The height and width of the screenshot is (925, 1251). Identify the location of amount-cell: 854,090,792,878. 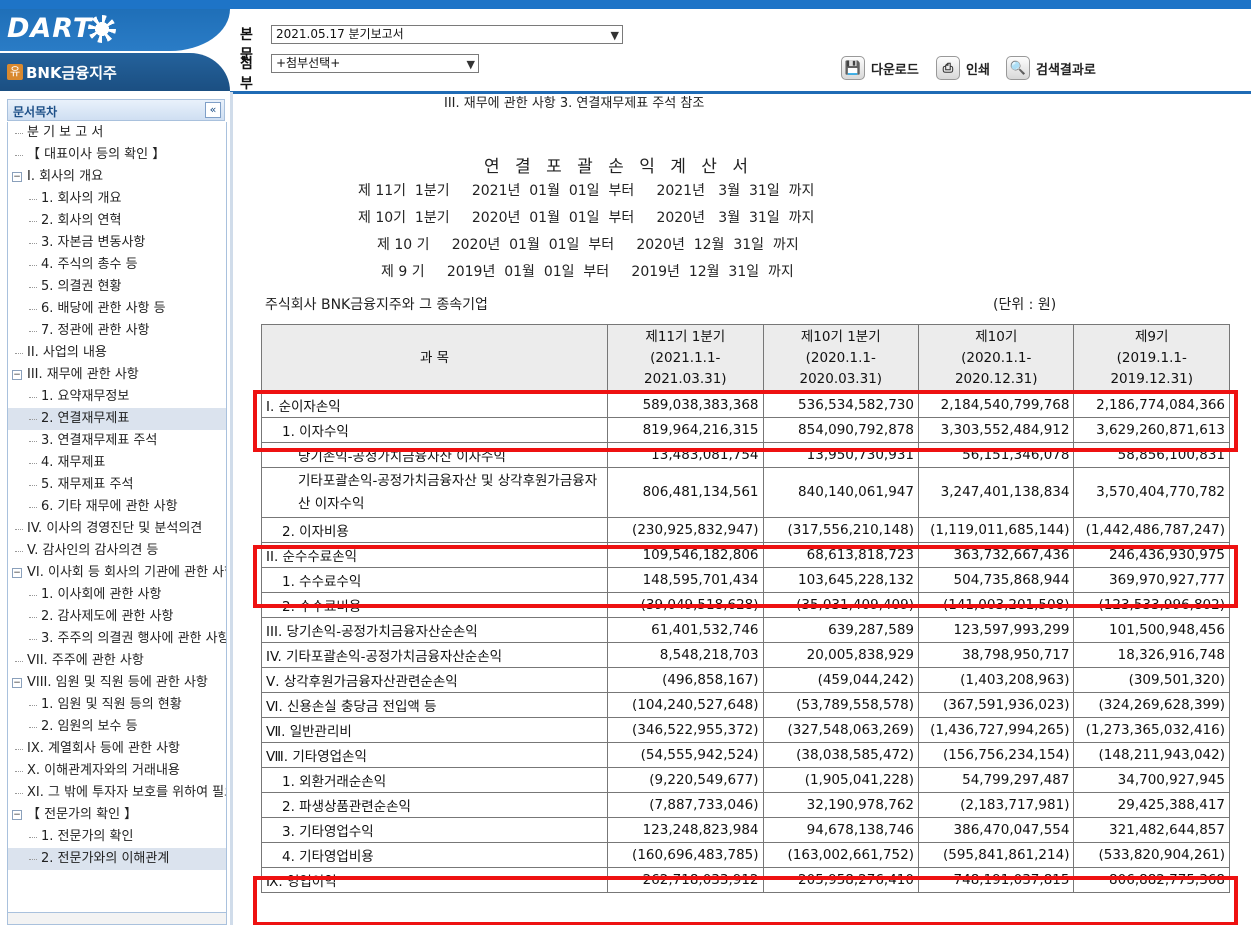
(841, 430).